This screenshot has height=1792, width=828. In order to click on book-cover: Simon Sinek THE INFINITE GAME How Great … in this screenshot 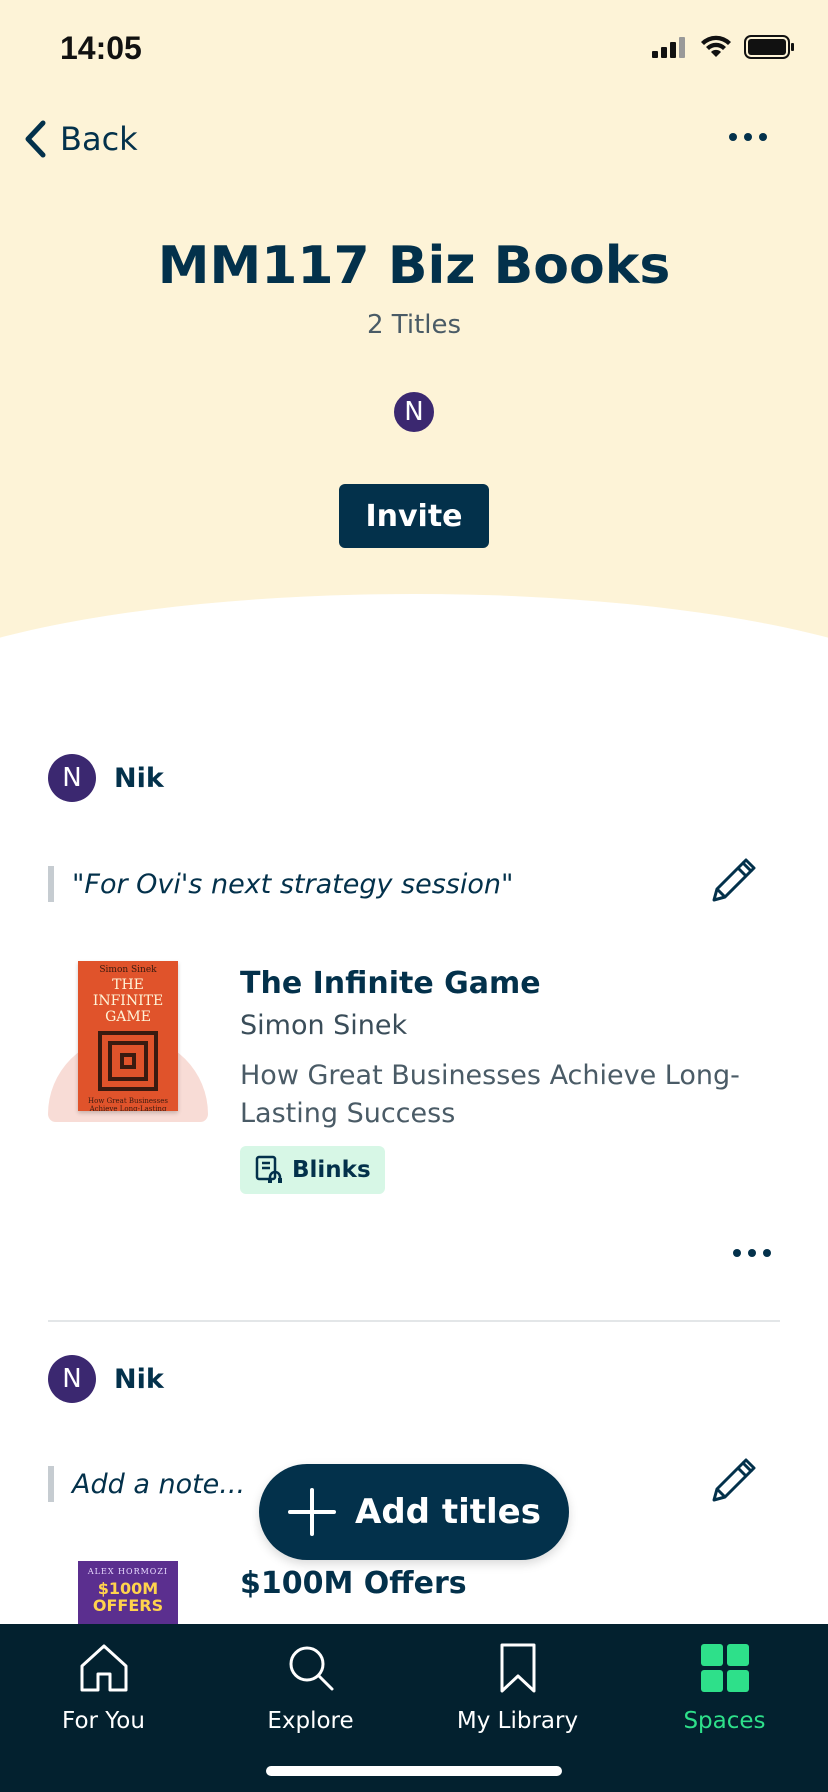, I will do `click(128, 1036)`.